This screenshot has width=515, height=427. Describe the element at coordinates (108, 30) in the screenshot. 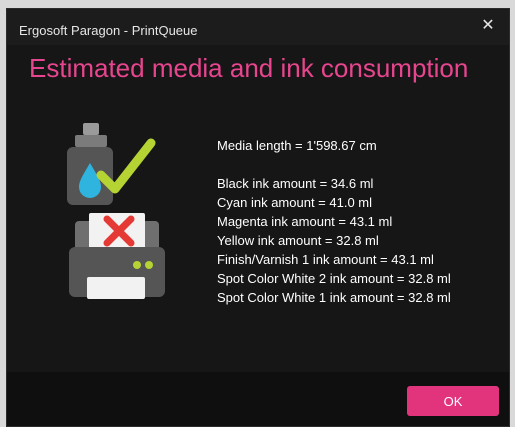

I see `window-title: Ergosoft Paragon - PrintQueue` at that location.